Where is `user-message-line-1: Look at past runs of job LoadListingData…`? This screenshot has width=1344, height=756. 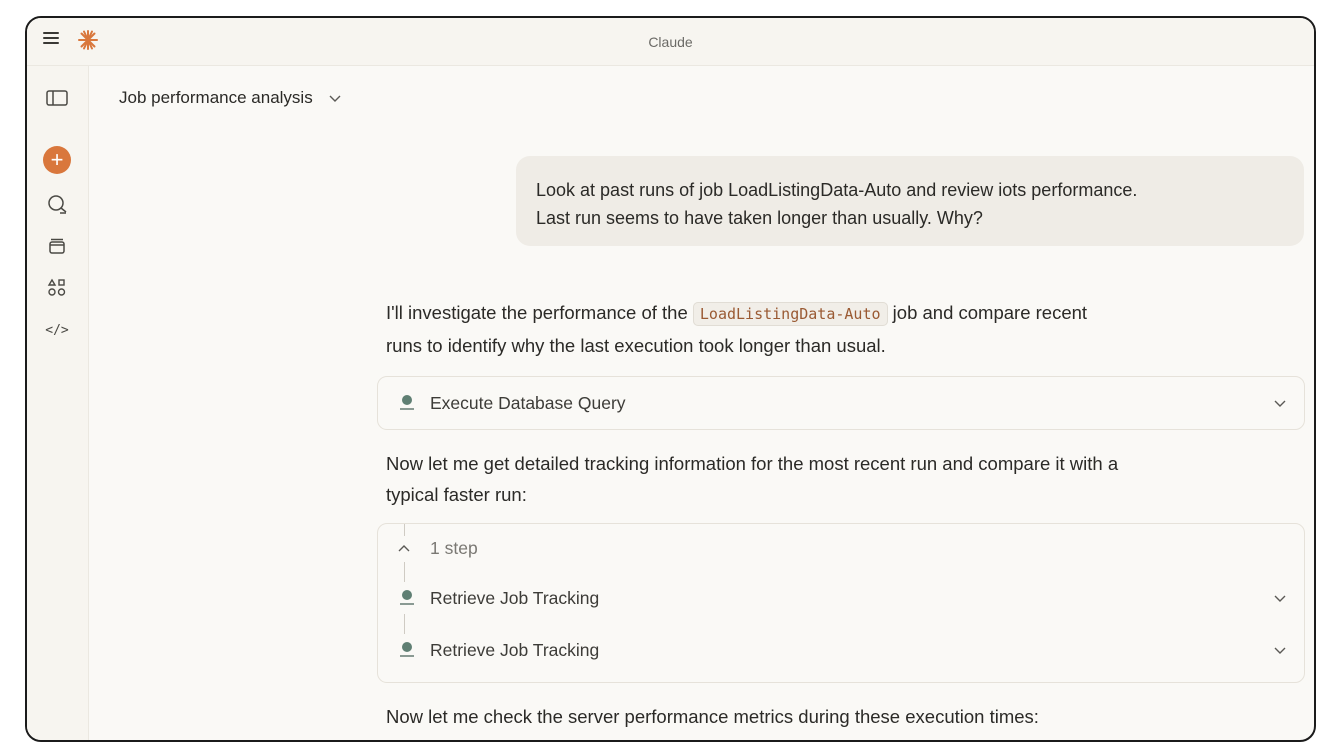
user-message-line-1: Look at past runs of job LoadListingData… is located at coordinates (837, 190).